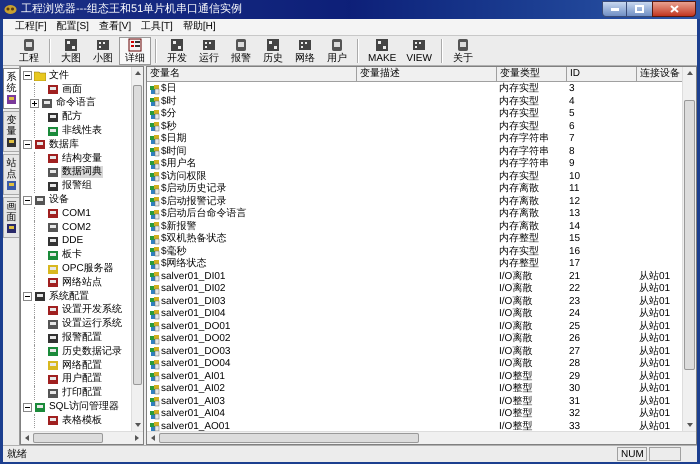 Image resolution: width=700 pixels, height=464 pixels. I want to click on table-cell: $分, so click(169, 114).